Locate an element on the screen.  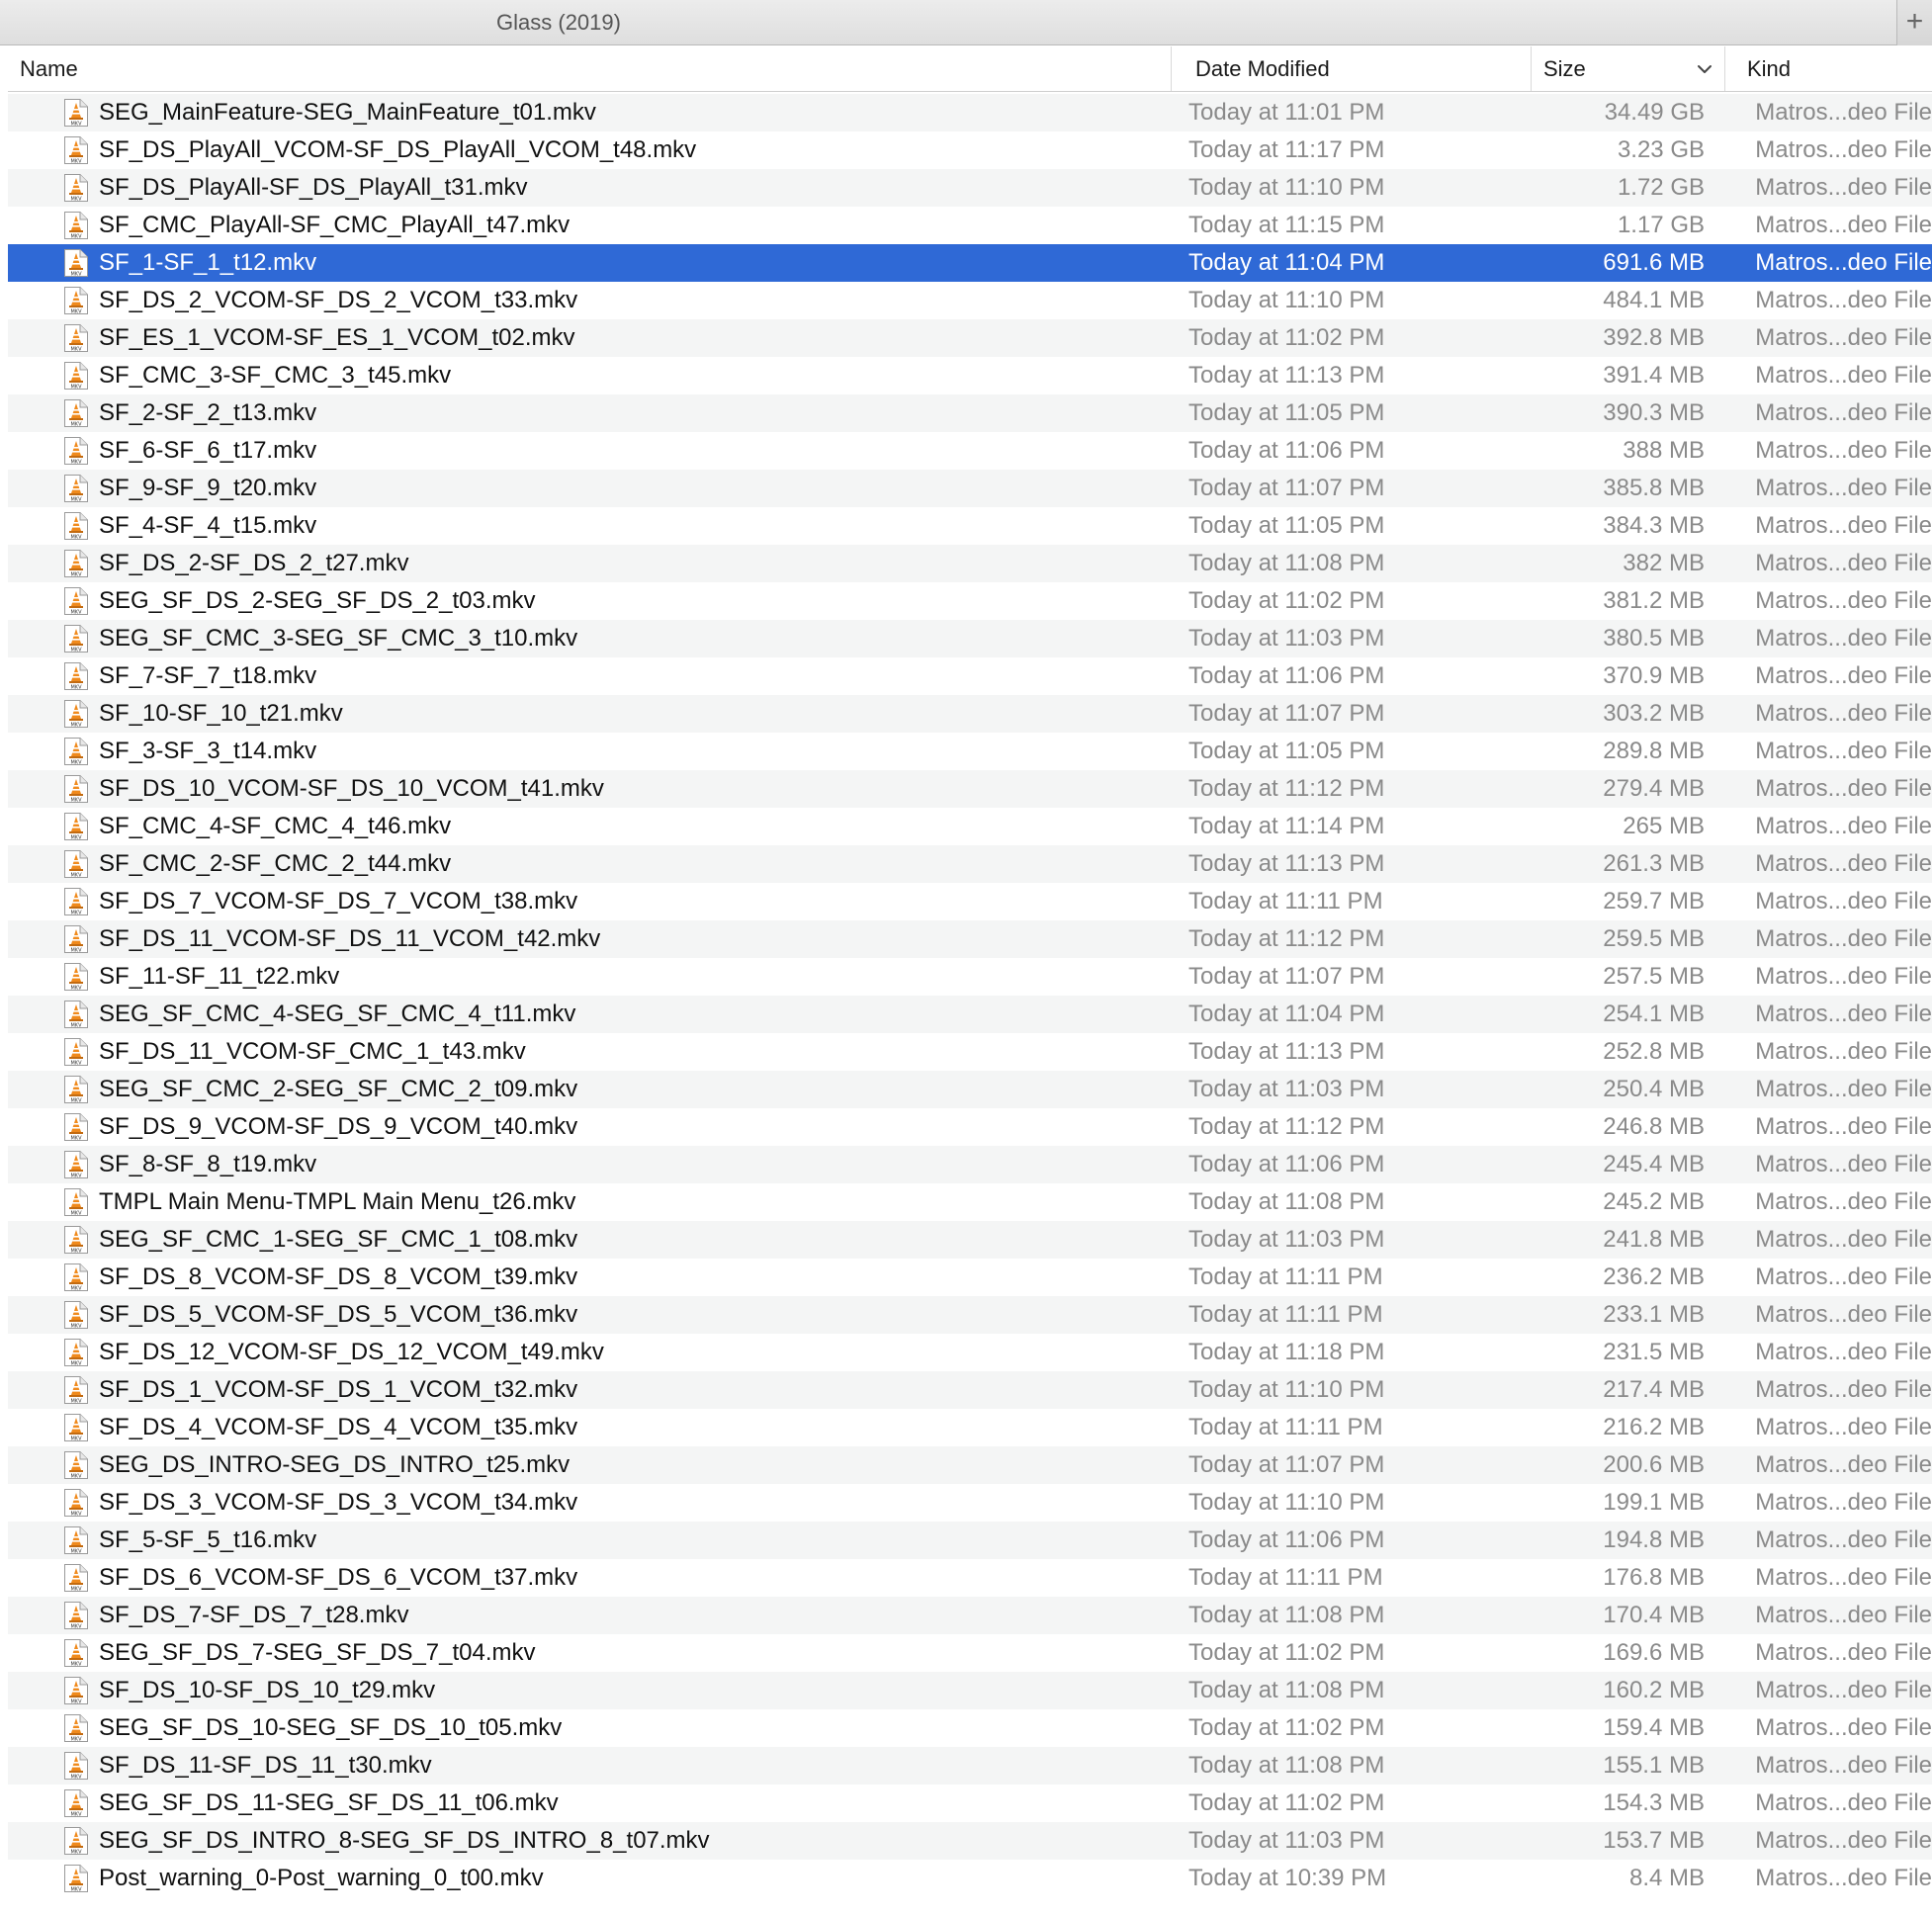
file-name: SEG_SF_CMC_4-SEG_SF_CMC_4_t11.mkv is located at coordinates (337, 1014).